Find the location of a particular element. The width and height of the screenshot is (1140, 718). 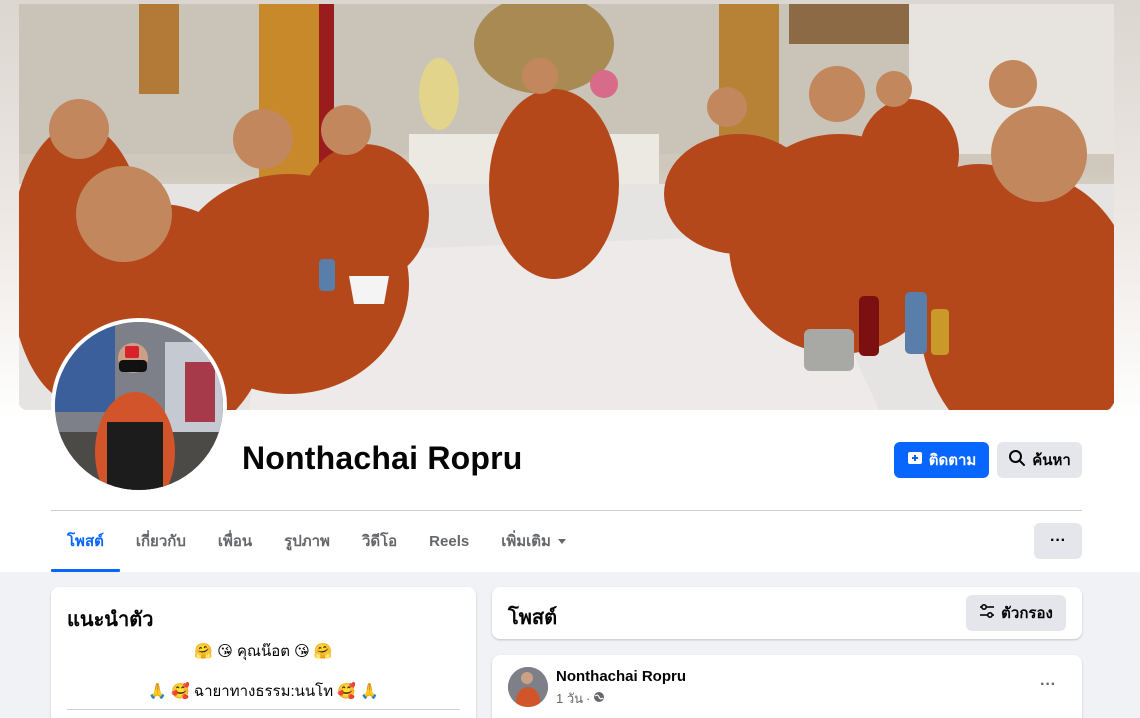

intro-title: แนะนำตัว is located at coordinates (110, 620).